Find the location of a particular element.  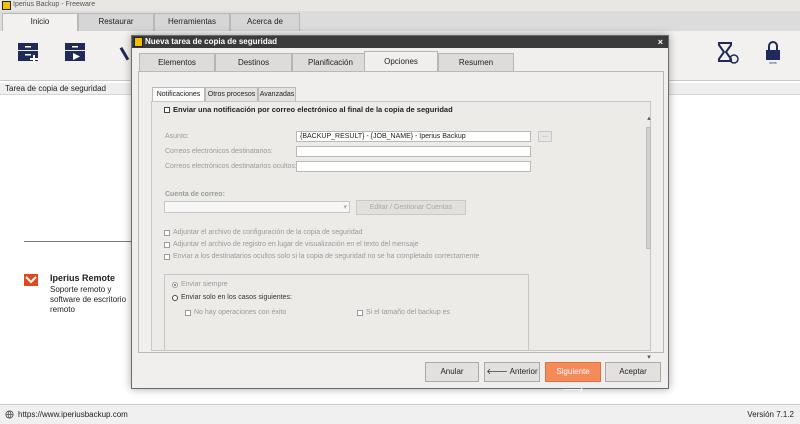

tab-opciones: Opciones is located at coordinates (401, 61).